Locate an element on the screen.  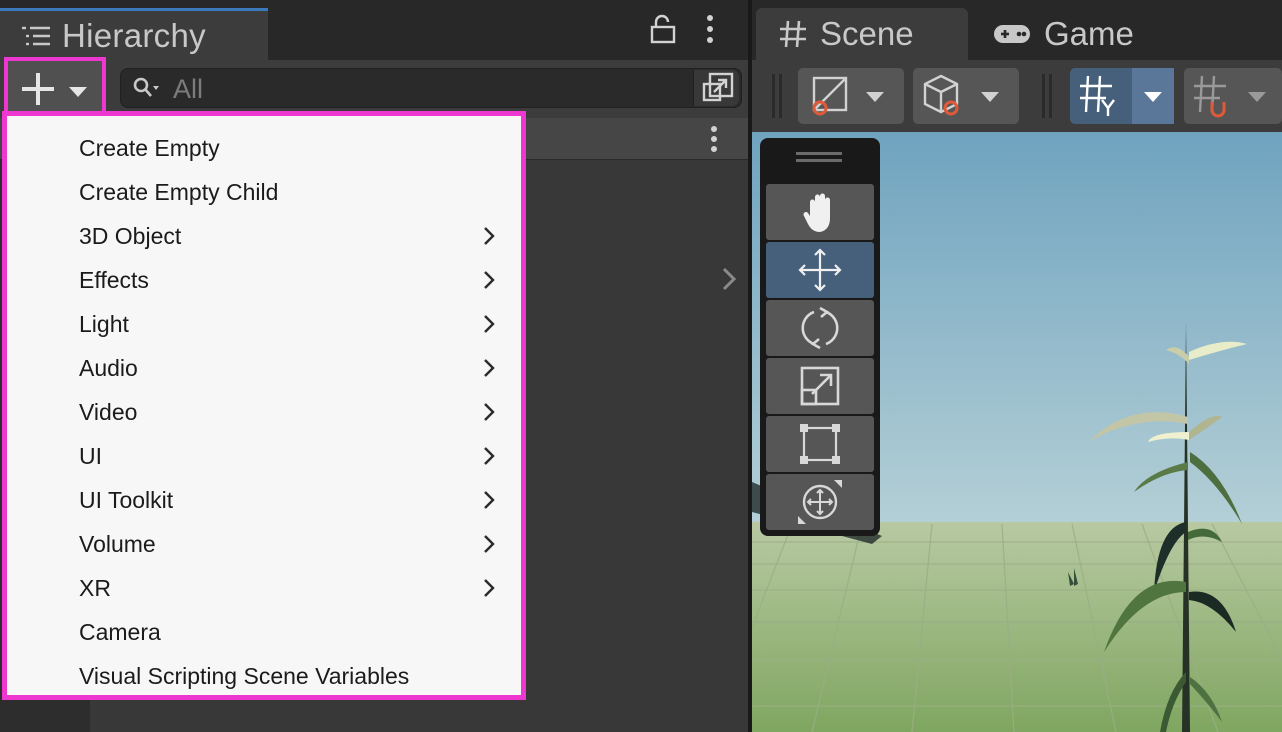
scene-tab-bar: Scene Game is located at coordinates (1017, 30).